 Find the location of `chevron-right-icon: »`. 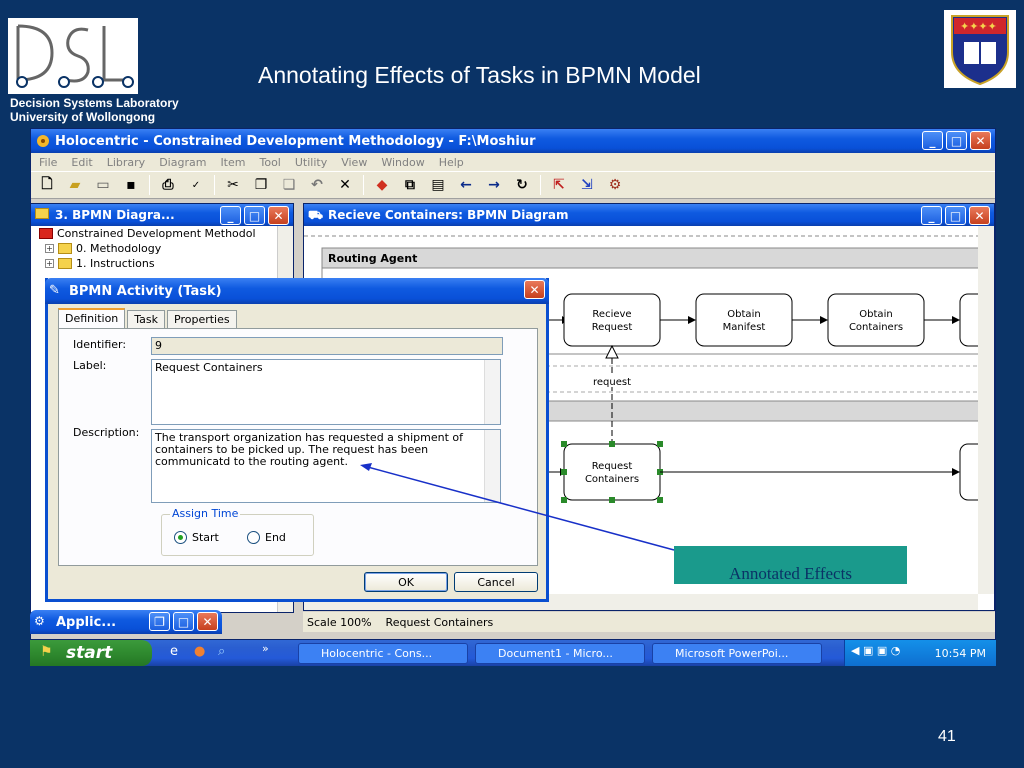

chevron-right-icon: » is located at coordinates (265, 648).